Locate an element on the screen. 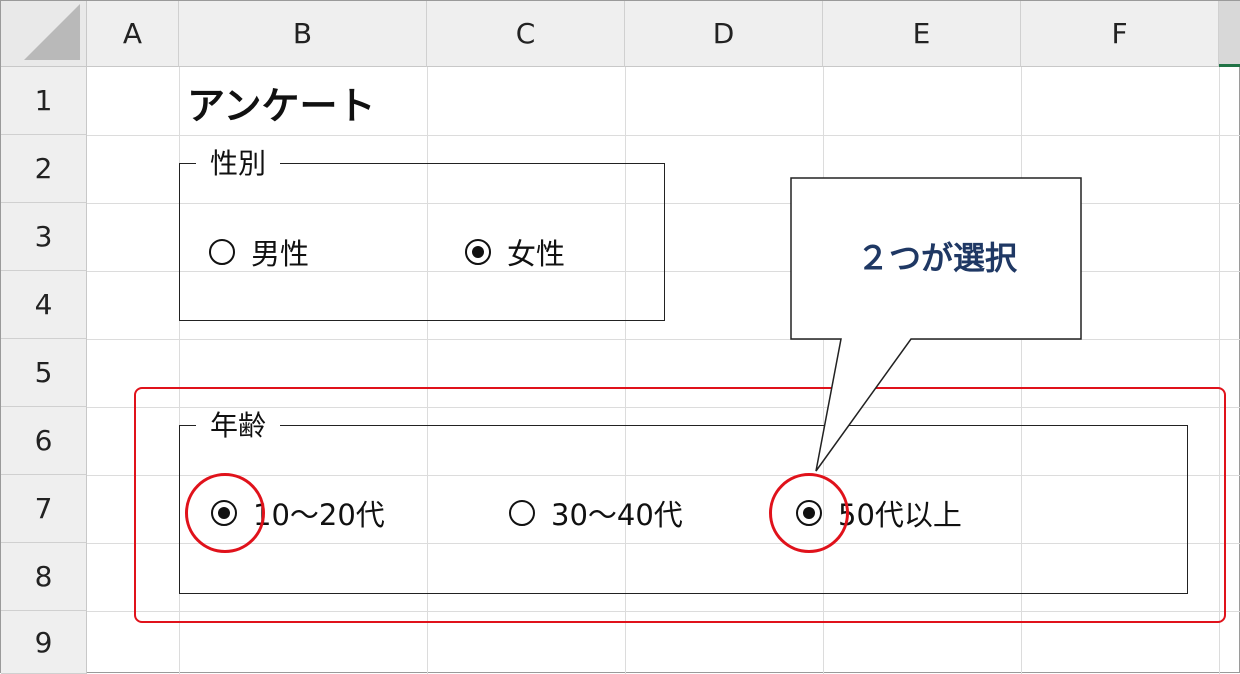 The height and width of the screenshot is (674, 1240). callout-text: ２つが選択 is located at coordinates (936, 258).